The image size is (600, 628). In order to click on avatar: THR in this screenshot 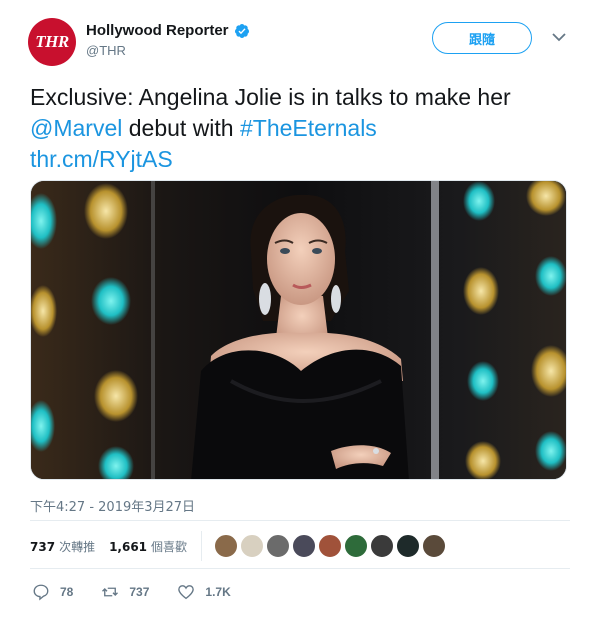, I will do `click(52, 42)`.